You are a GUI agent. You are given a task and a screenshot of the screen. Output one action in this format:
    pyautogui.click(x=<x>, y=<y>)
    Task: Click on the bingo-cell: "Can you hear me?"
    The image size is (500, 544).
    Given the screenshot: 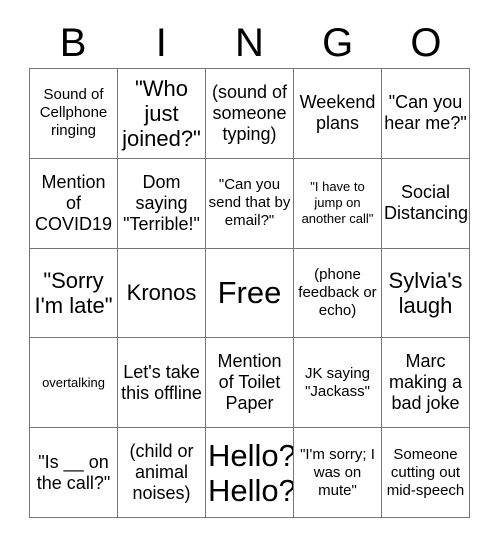 What is the action you would take?
    pyautogui.click(x=425, y=113)
    